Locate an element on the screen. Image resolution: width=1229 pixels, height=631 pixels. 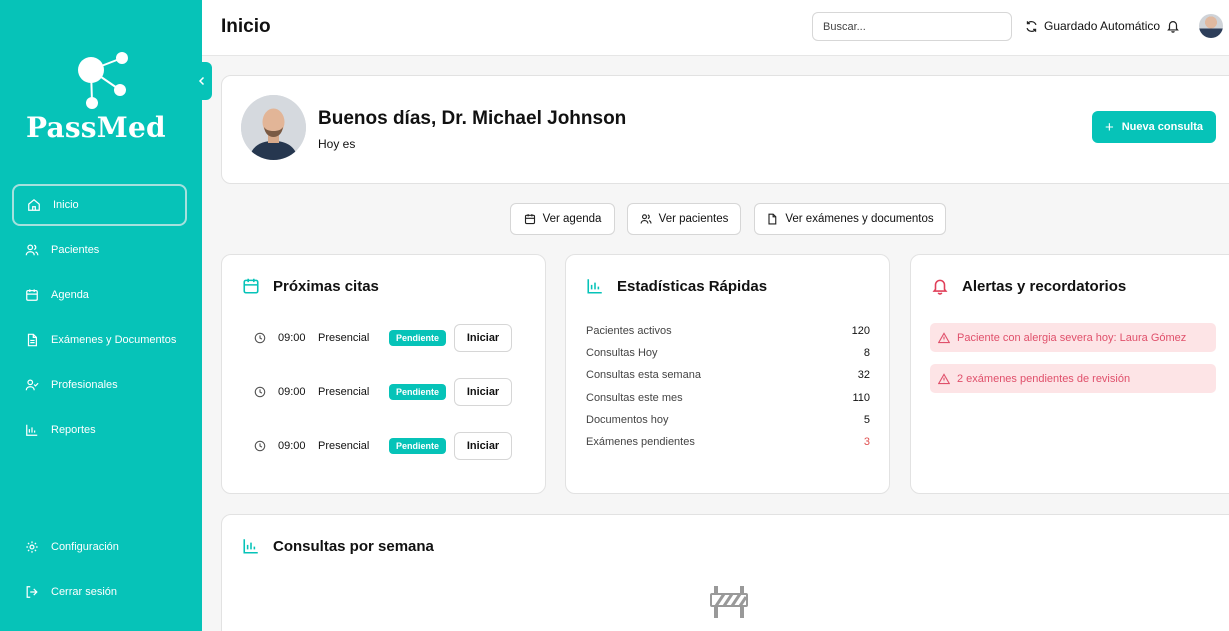
stat-value: 120 is located at coordinates (860, 331).